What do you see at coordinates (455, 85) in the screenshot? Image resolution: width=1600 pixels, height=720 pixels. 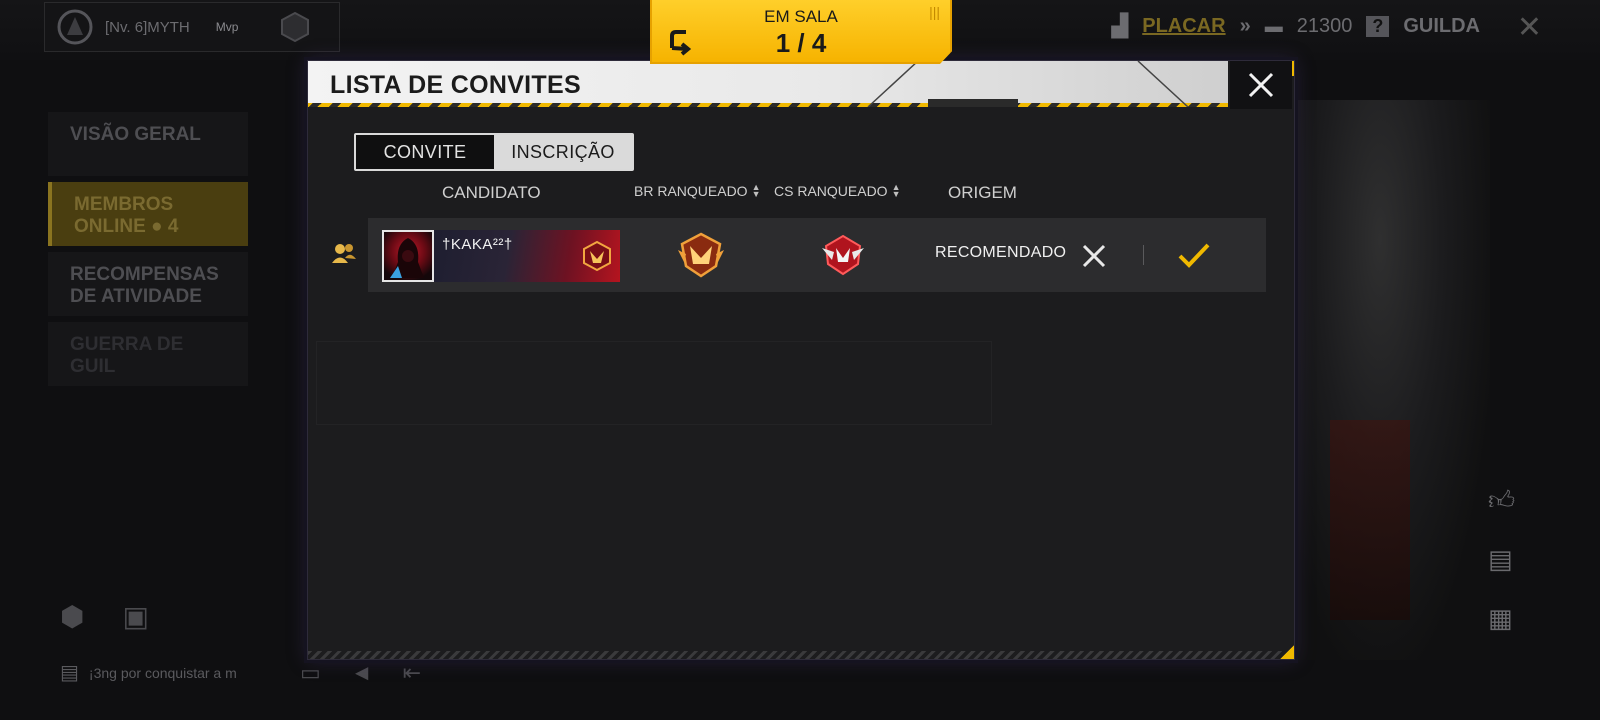 I see `modal-title: LISTA DE CONVITES` at bounding box center [455, 85].